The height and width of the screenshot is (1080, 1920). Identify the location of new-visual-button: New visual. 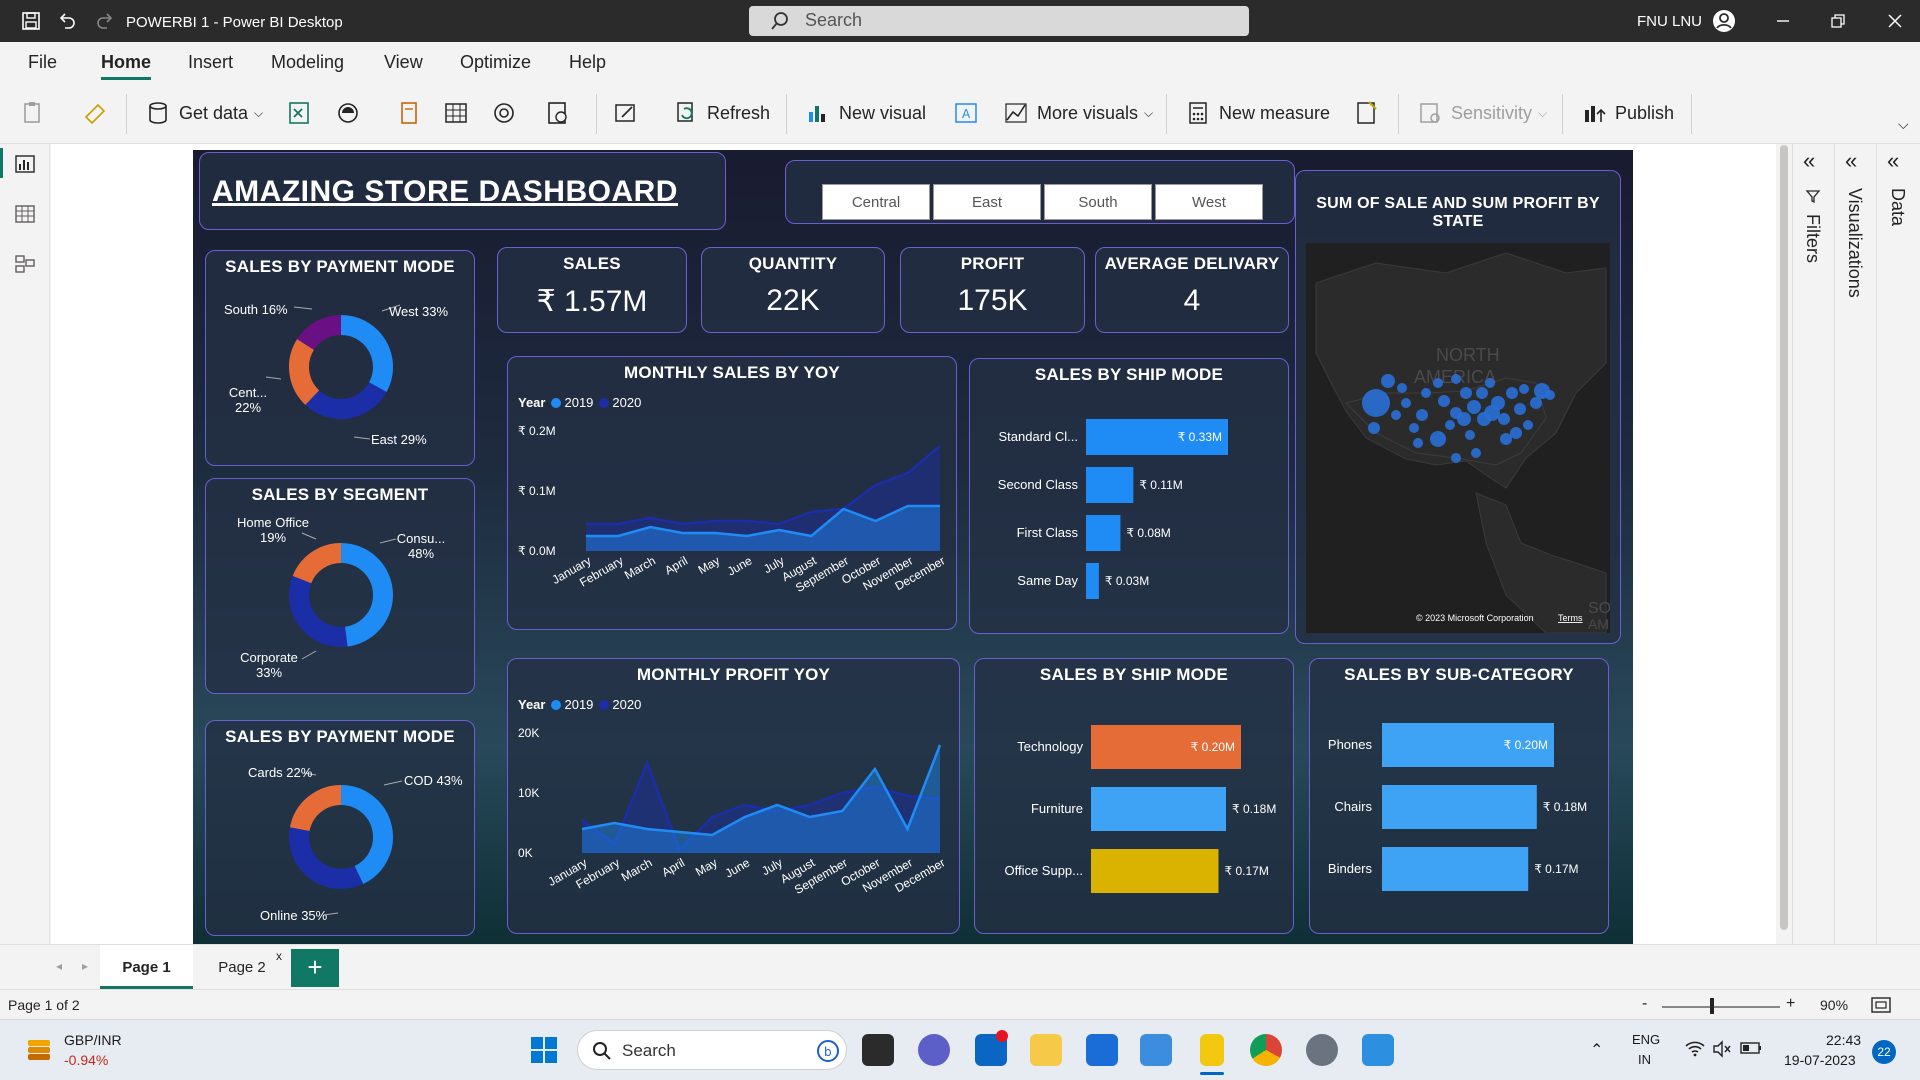
(865, 113).